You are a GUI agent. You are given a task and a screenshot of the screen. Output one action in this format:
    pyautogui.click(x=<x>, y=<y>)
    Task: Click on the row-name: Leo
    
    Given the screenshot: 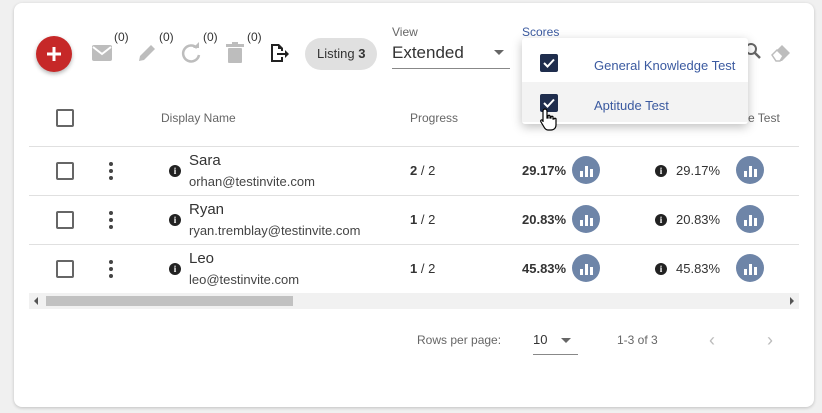 What is the action you would take?
    pyautogui.click(x=202, y=258)
    